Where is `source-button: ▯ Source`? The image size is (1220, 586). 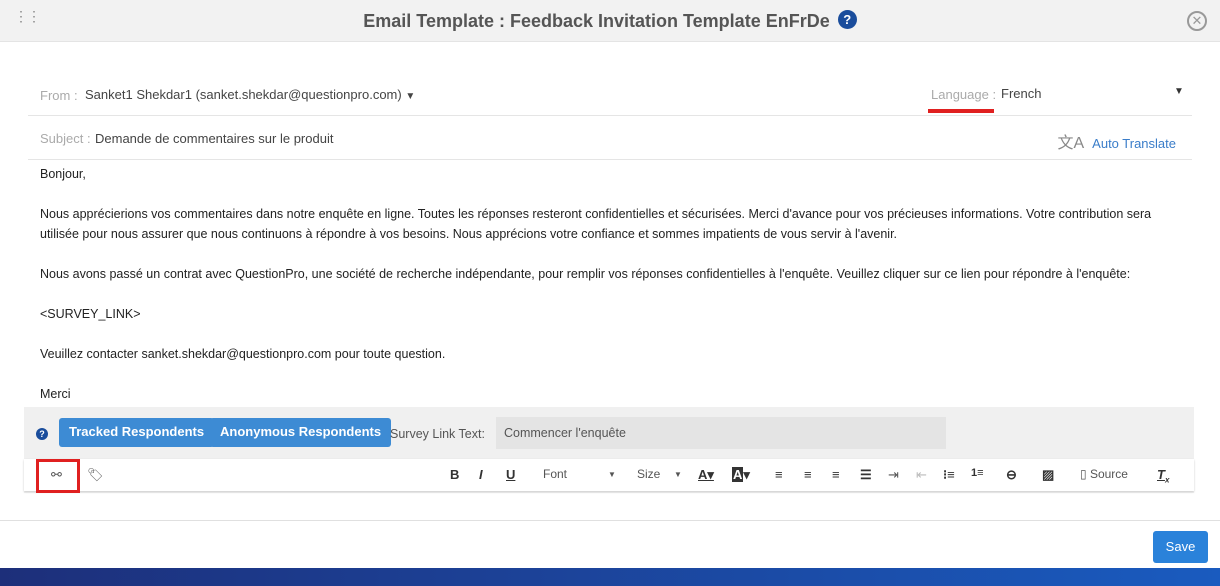 source-button: ▯ Source is located at coordinates (1104, 474).